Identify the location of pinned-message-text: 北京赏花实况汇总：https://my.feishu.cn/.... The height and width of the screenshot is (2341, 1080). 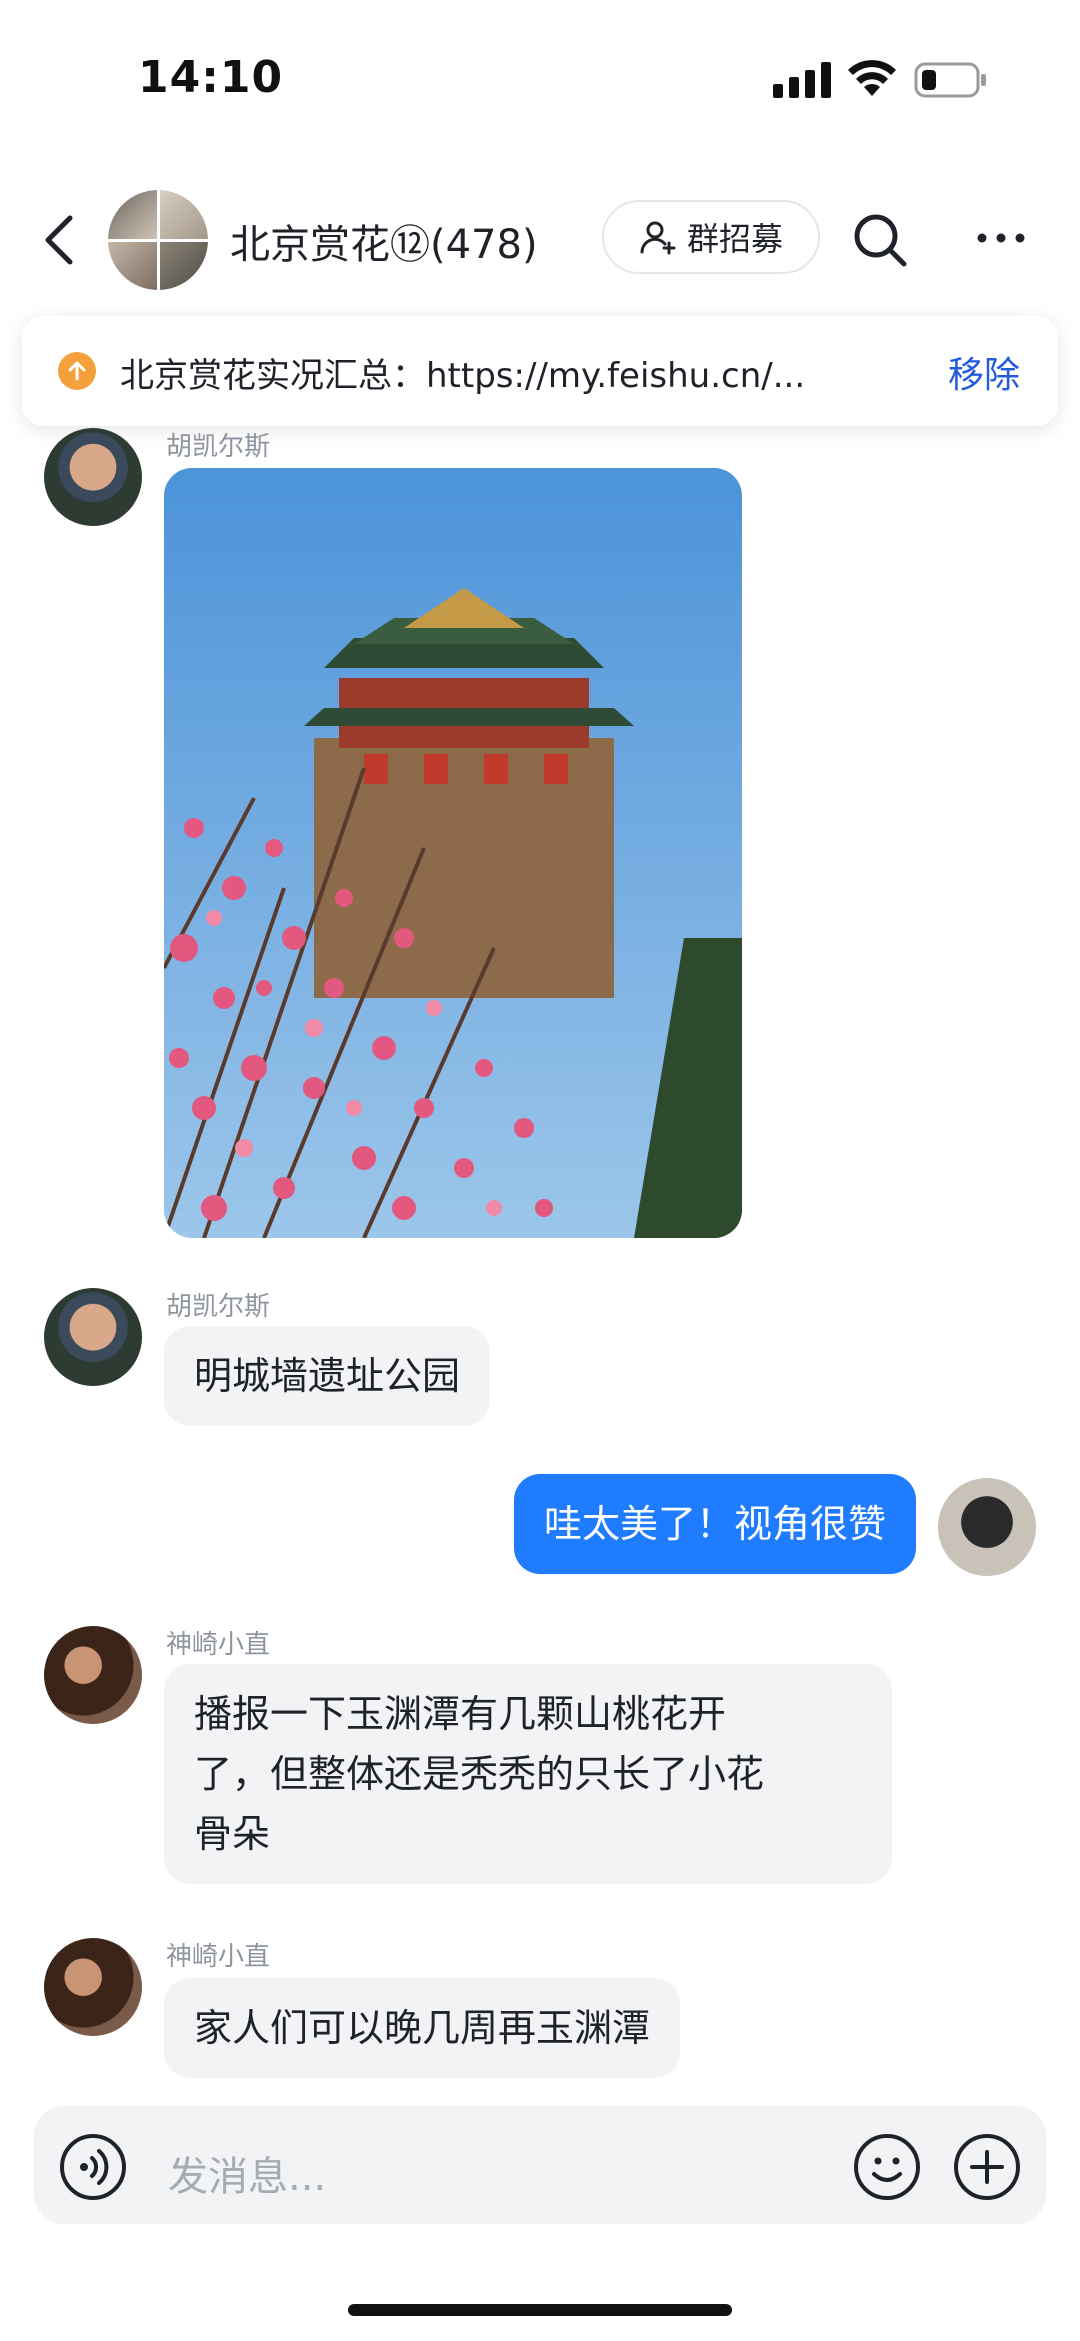
(495, 372).